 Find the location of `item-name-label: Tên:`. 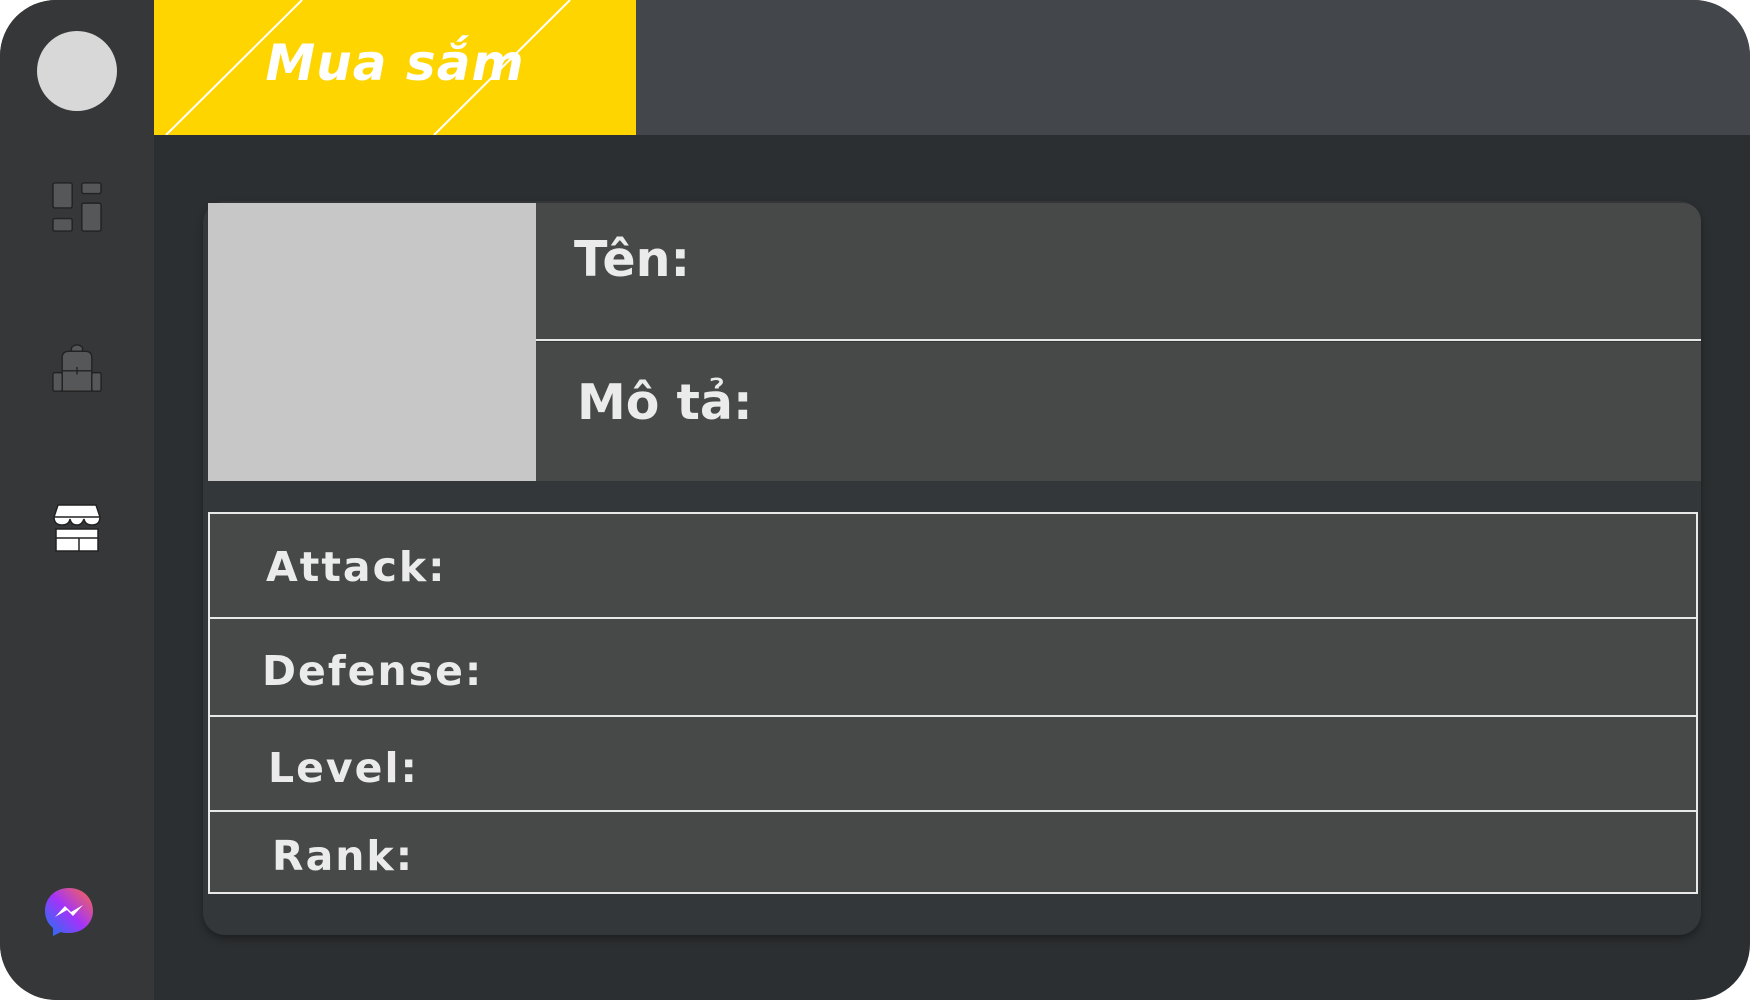

item-name-label: Tên: is located at coordinates (632, 259).